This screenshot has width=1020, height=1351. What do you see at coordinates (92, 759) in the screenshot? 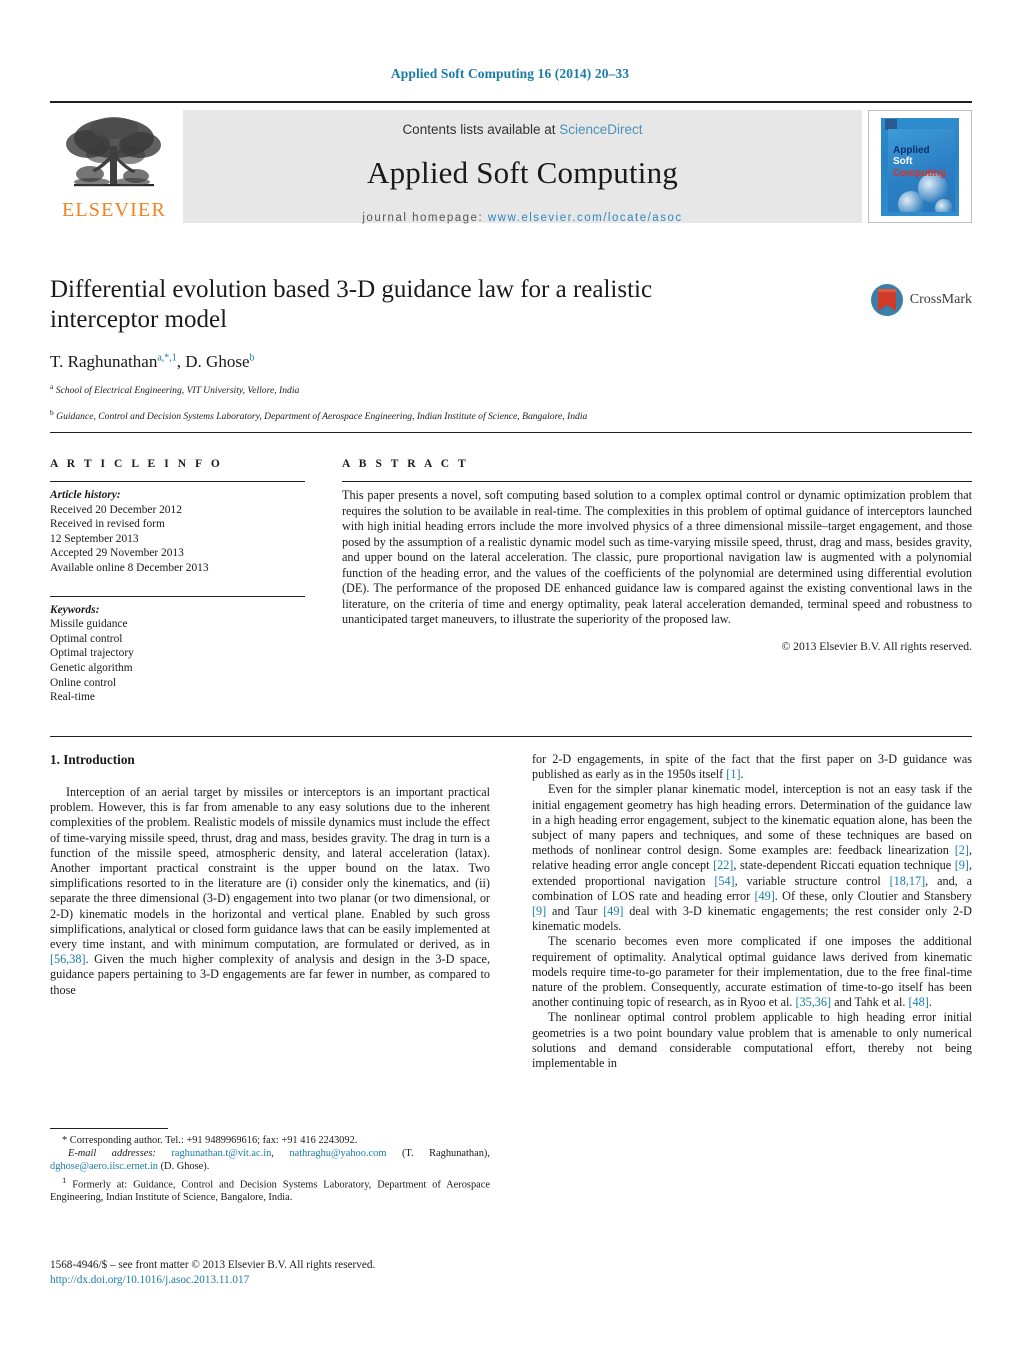
I see `section-heading-introduction: 1. Introduction` at bounding box center [92, 759].